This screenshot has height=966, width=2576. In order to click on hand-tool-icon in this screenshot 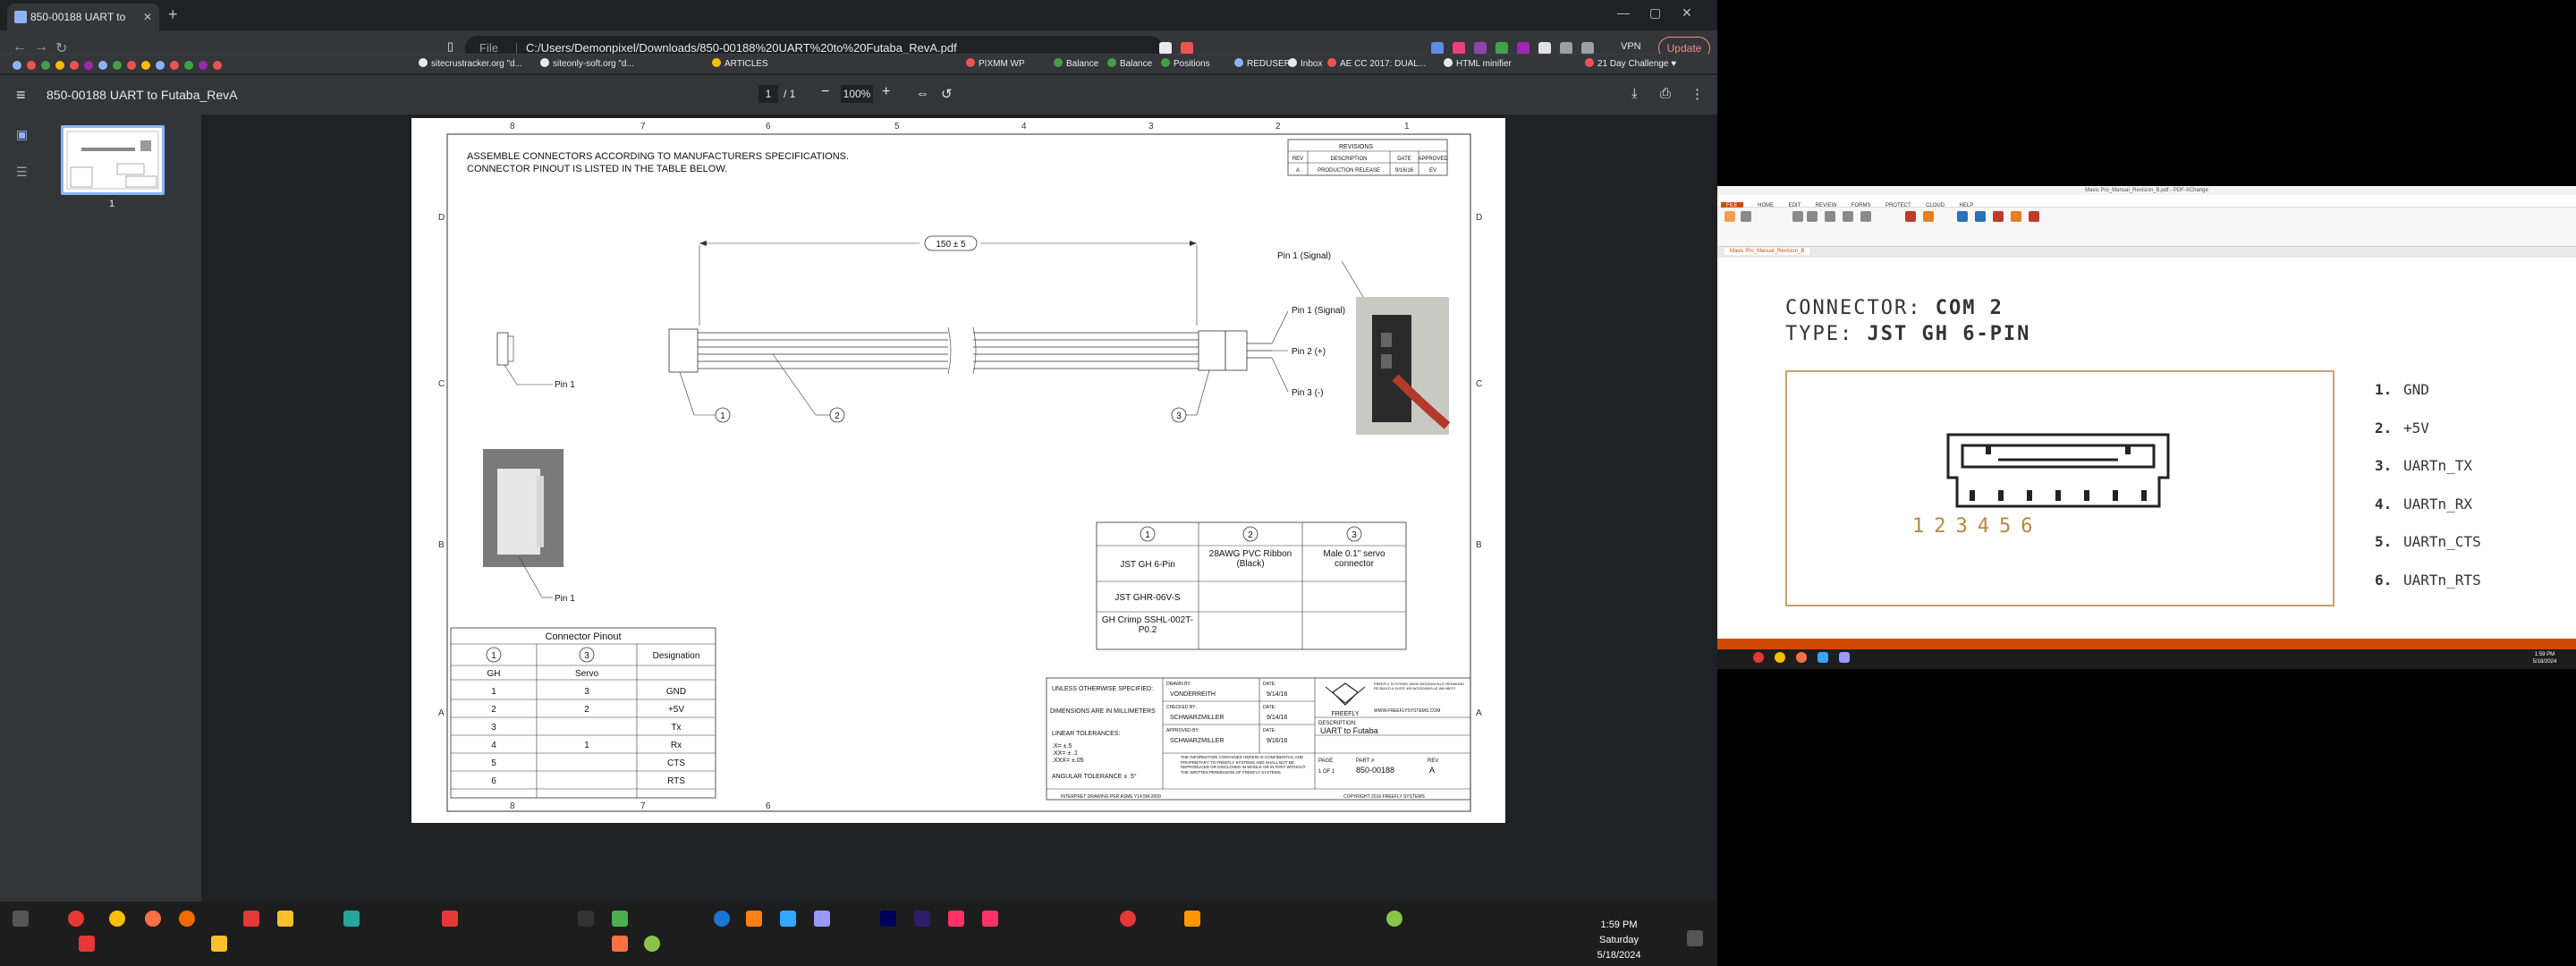, I will do `click(1729, 216)`.